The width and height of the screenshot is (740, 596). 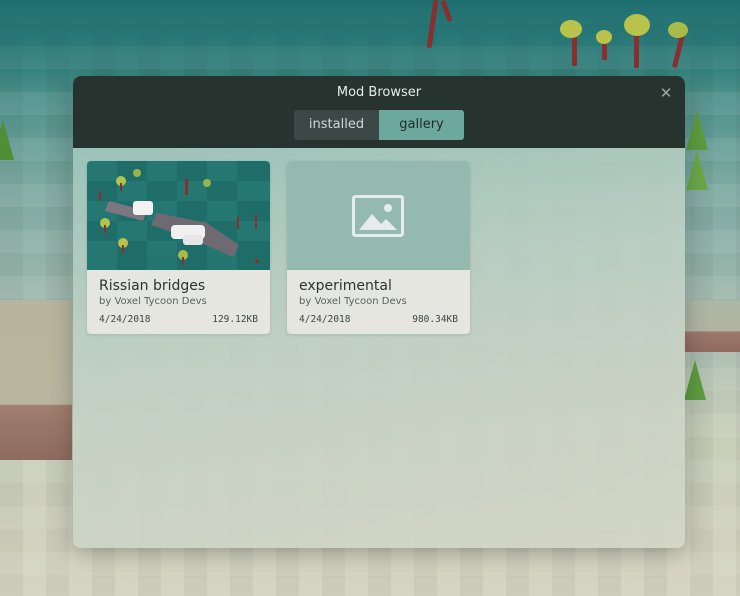 I want to click on dialog-title: Mod Browser, so click(x=379, y=92).